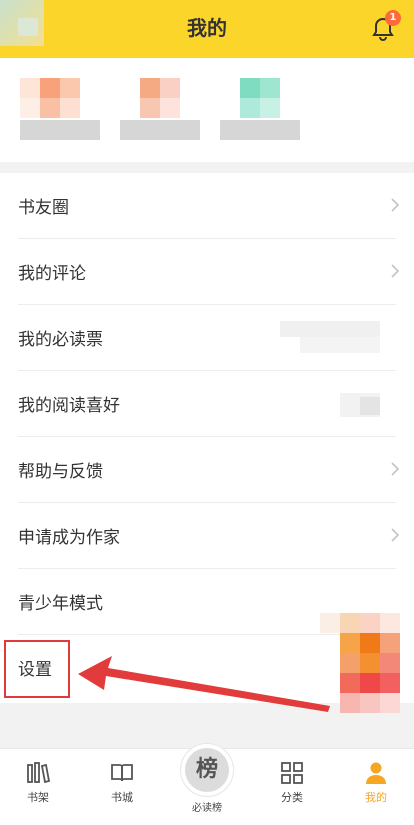  Describe the element at coordinates (292, 773) in the screenshot. I see `category-grid-icon` at that location.